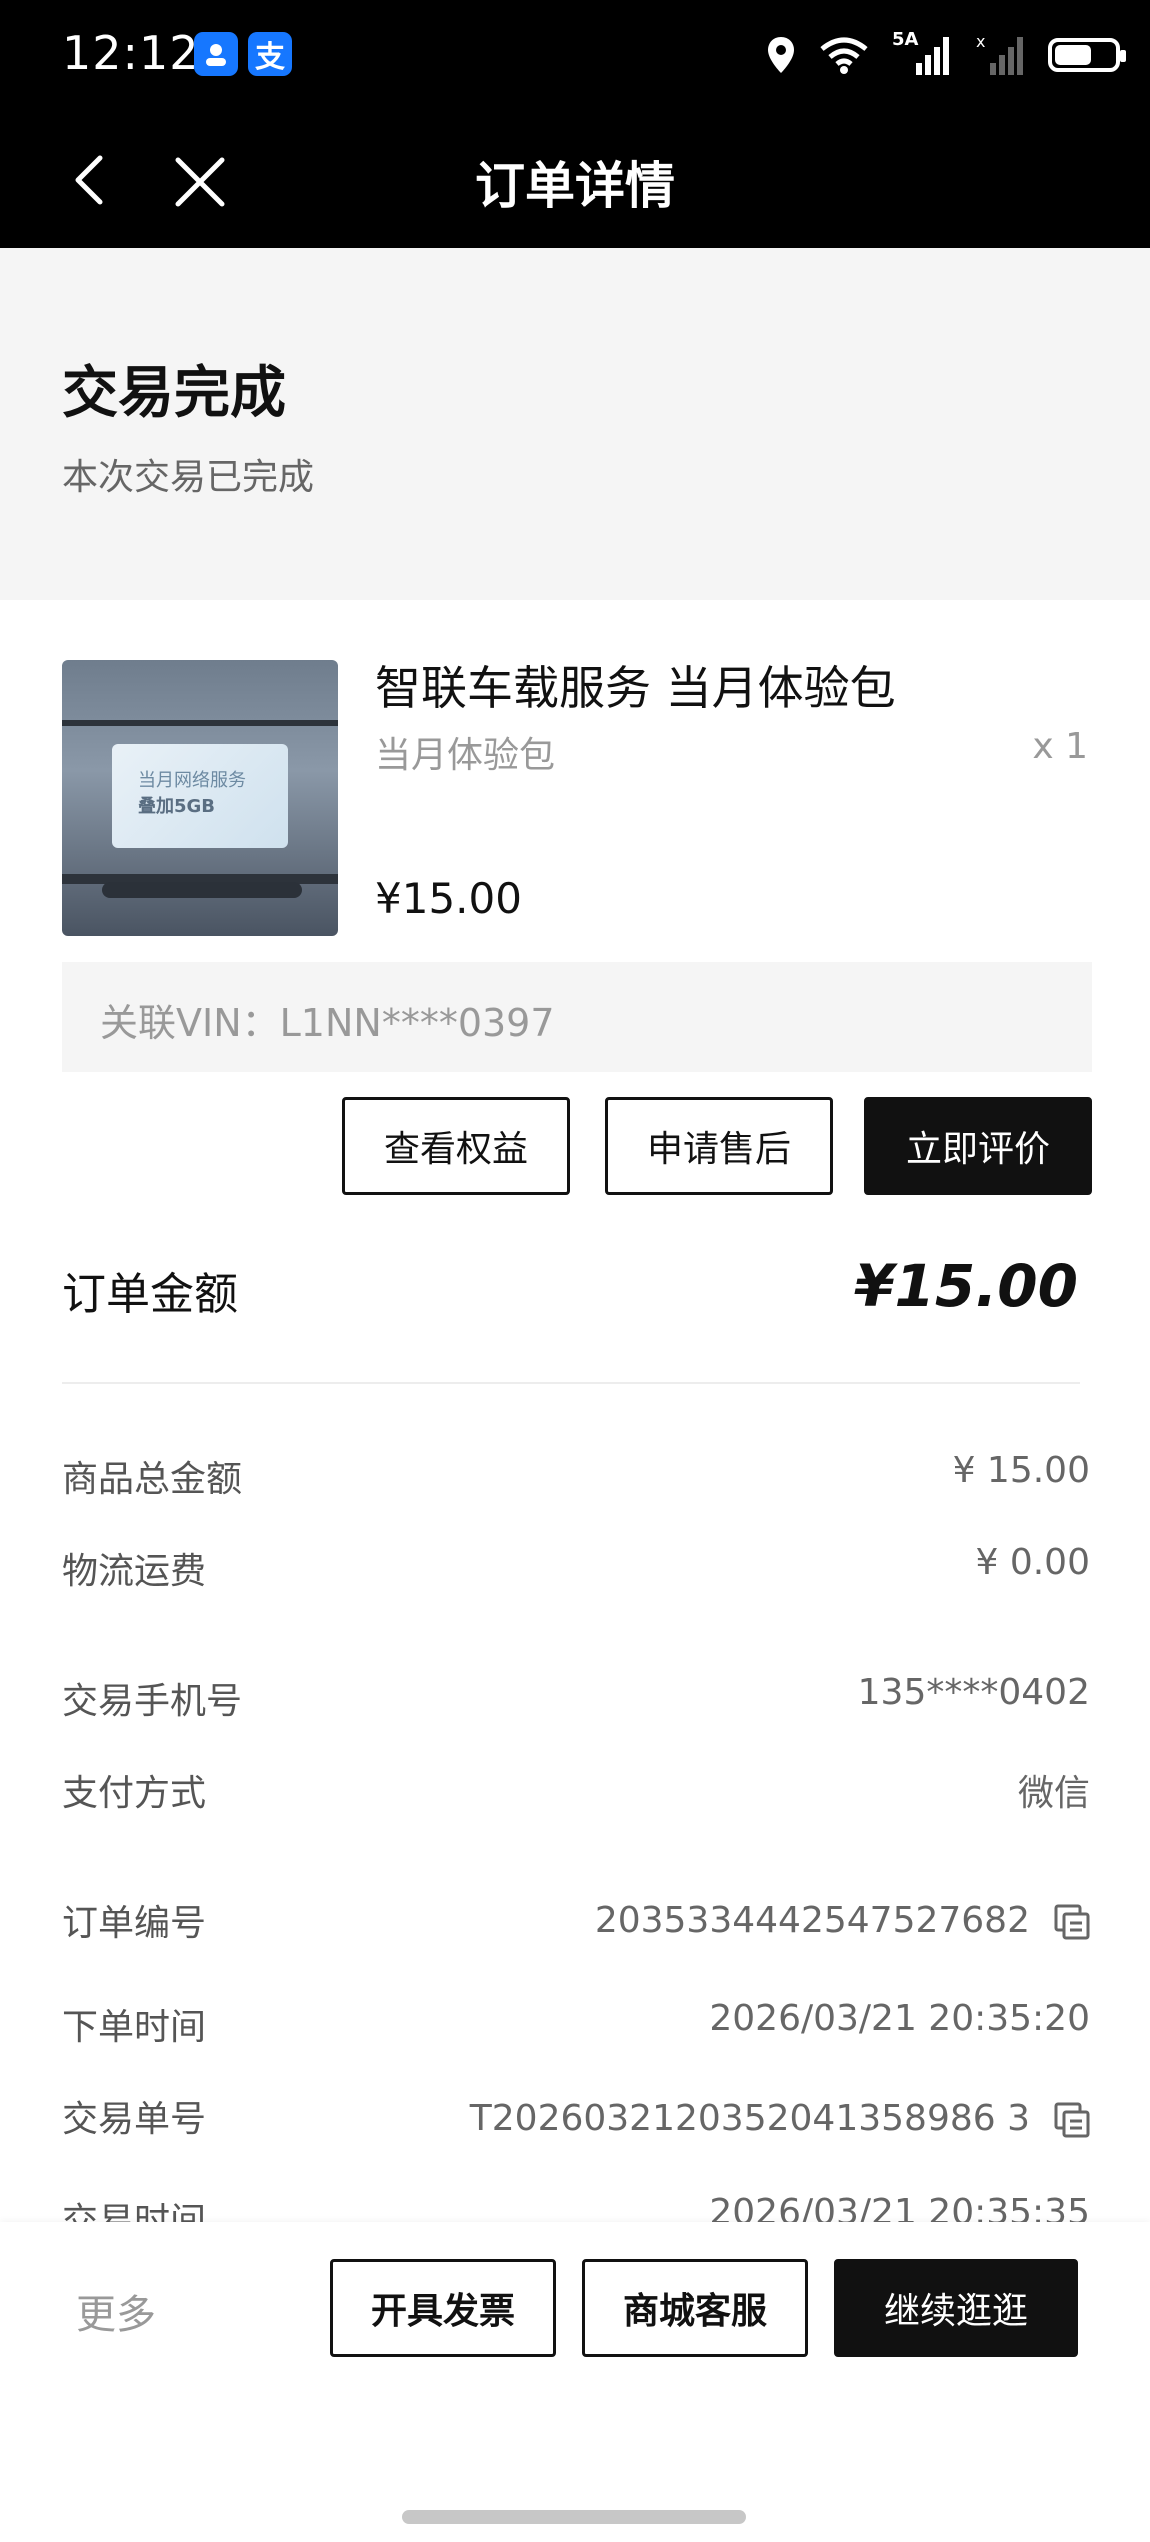 This screenshot has height=2542, width=1150. What do you see at coordinates (577, 1017) in the screenshot?
I see `vin-info: 关联VIN：L1NN****0397` at bounding box center [577, 1017].